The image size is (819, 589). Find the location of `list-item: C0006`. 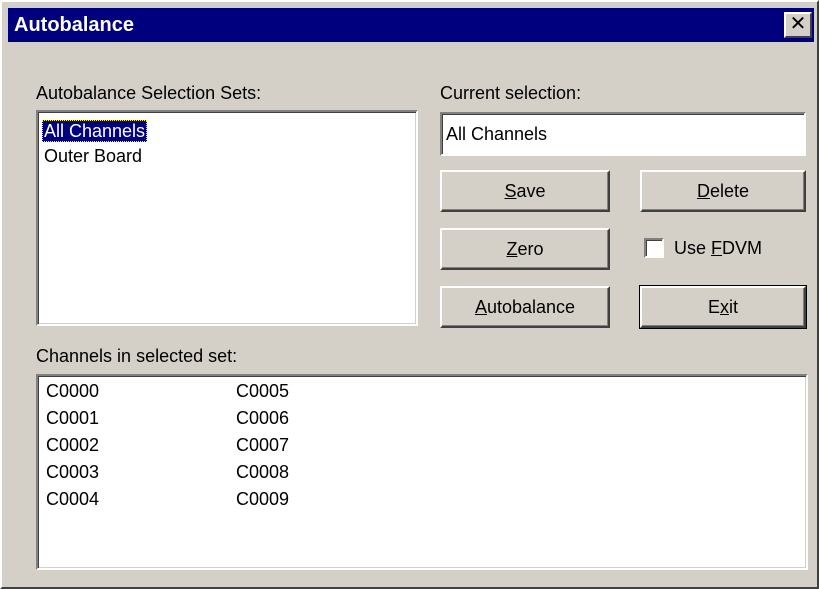

list-item: C0006 is located at coordinates (262, 418).